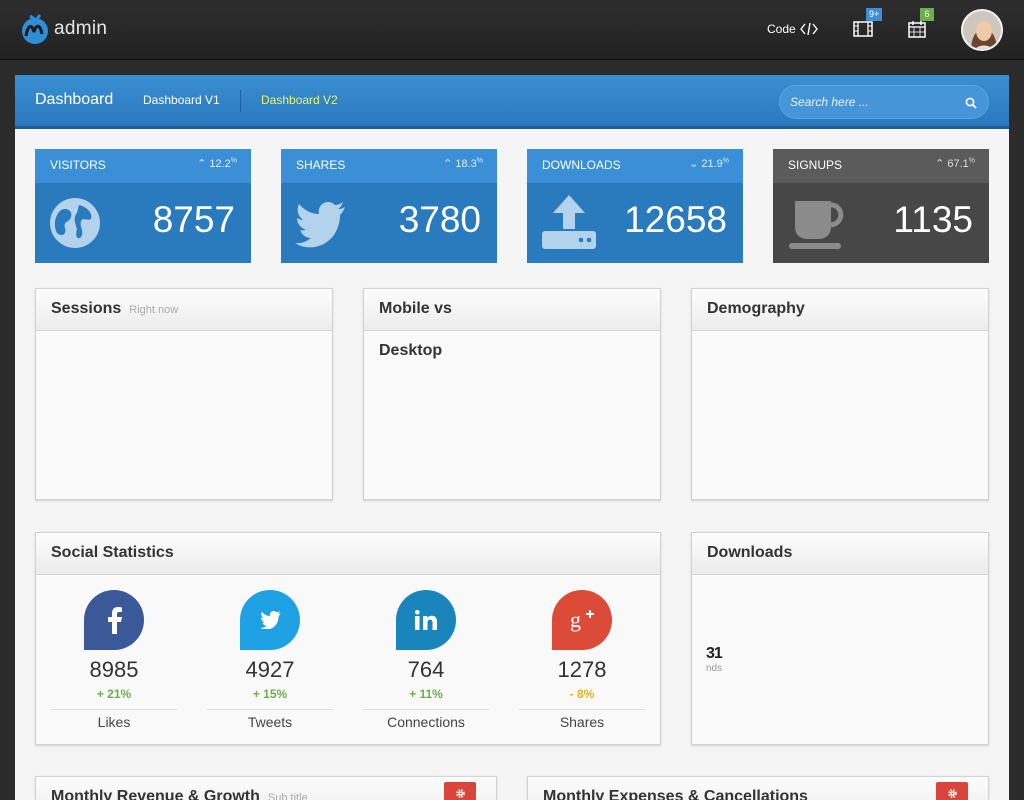 The width and height of the screenshot is (1024, 800). I want to click on tile-change: ⌄ 21.9%, so click(709, 163).